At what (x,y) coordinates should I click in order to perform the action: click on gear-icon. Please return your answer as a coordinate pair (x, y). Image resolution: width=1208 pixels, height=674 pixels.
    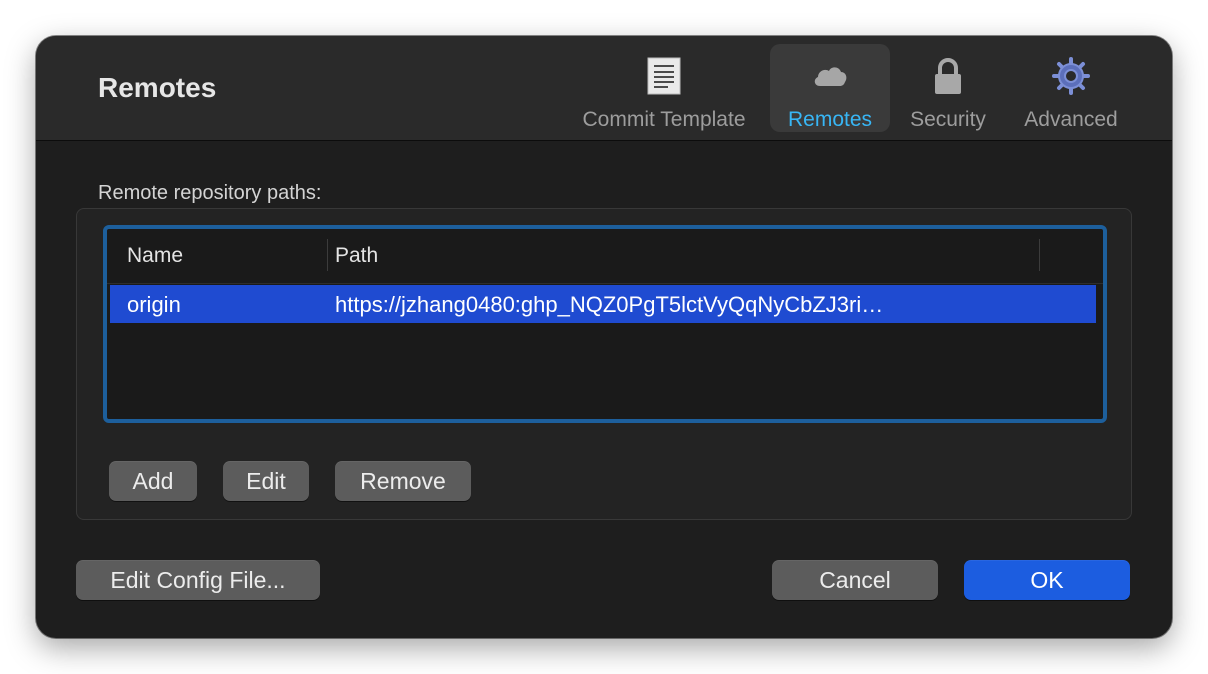
    Looking at the image, I should click on (1071, 76).